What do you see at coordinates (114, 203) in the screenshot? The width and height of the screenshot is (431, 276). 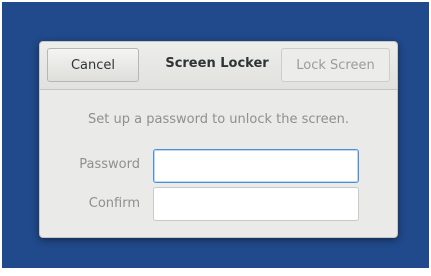 I see `confirm-label: Confirm` at bounding box center [114, 203].